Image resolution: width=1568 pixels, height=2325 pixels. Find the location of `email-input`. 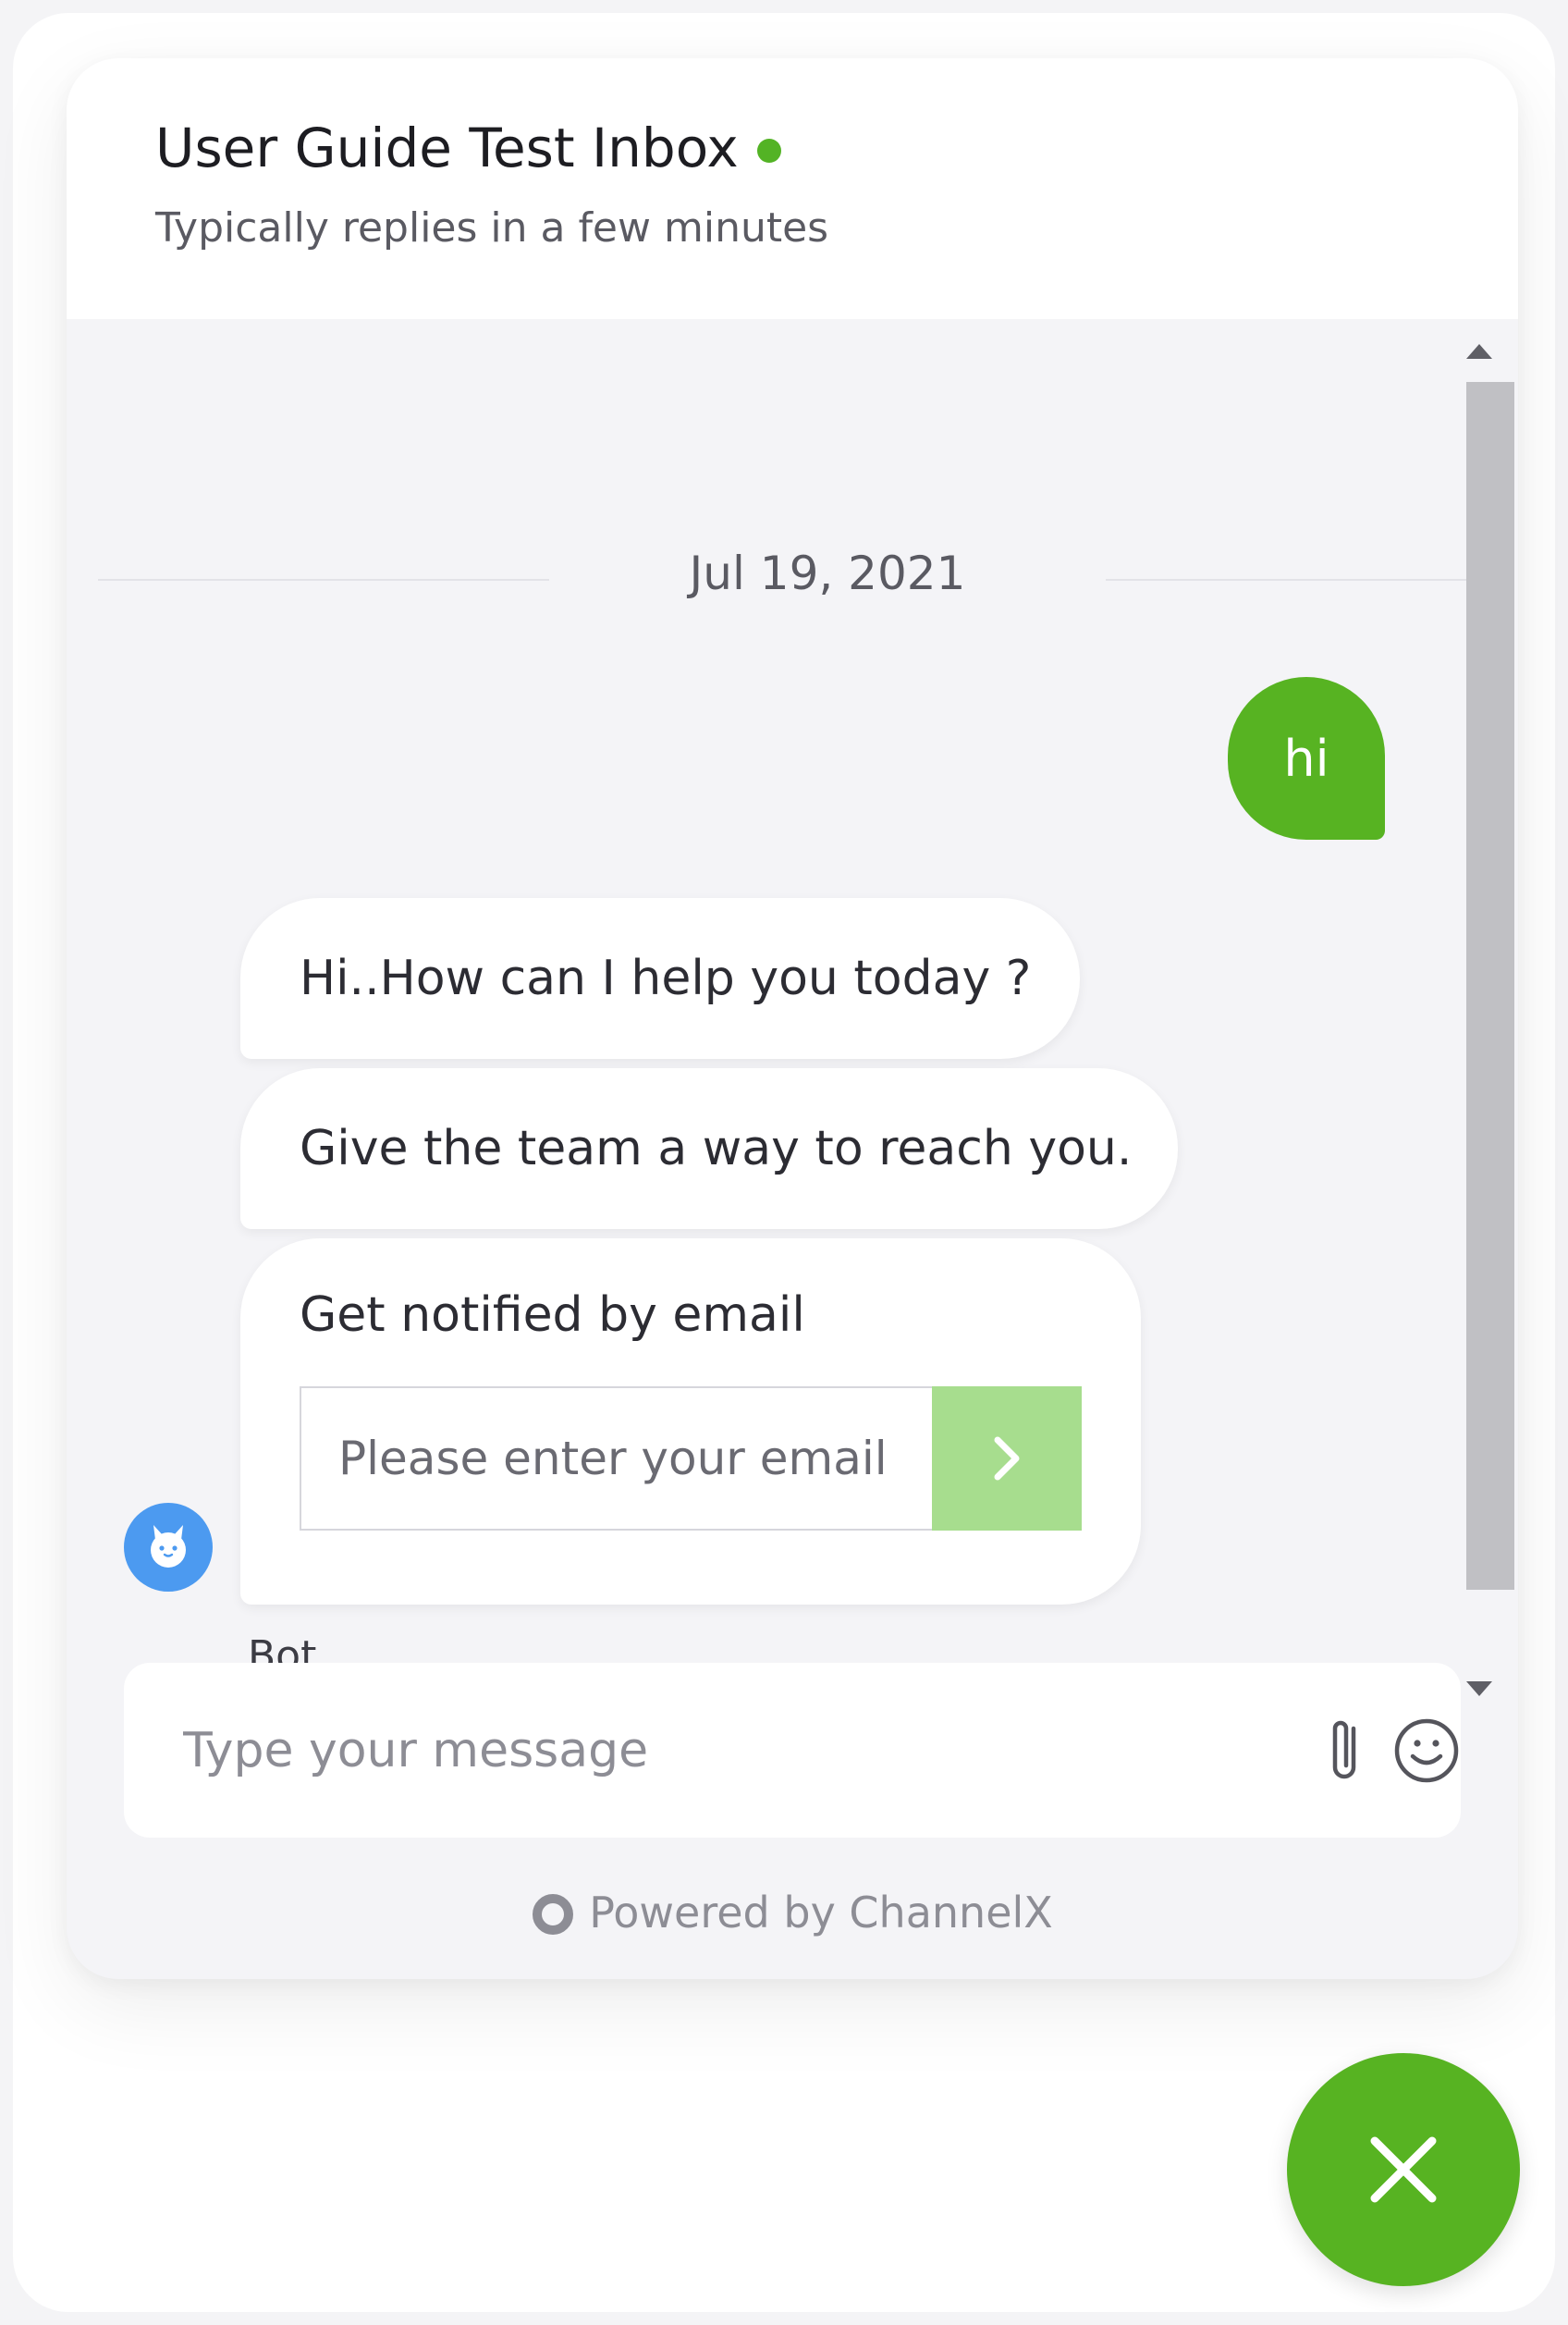

email-input is located at coordinates (616, 1458).